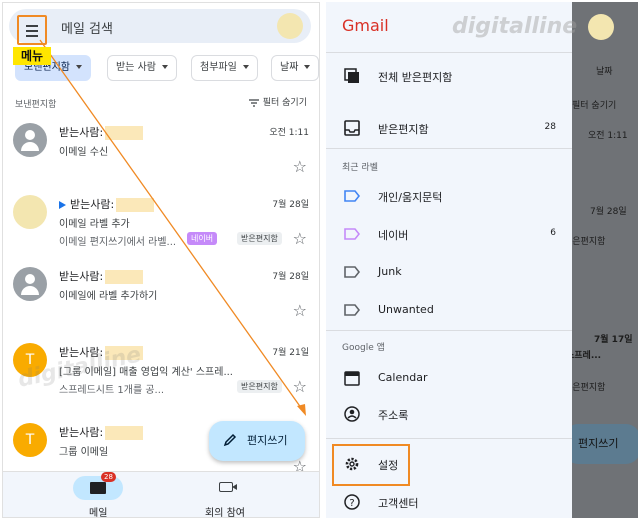 The width and height of the screenshot is (640, 520). What do you see at coordinates (449, 502) in the screenshot?
I see `drawer-item-help: ? 고객센터` at bounding box center [449, 502].